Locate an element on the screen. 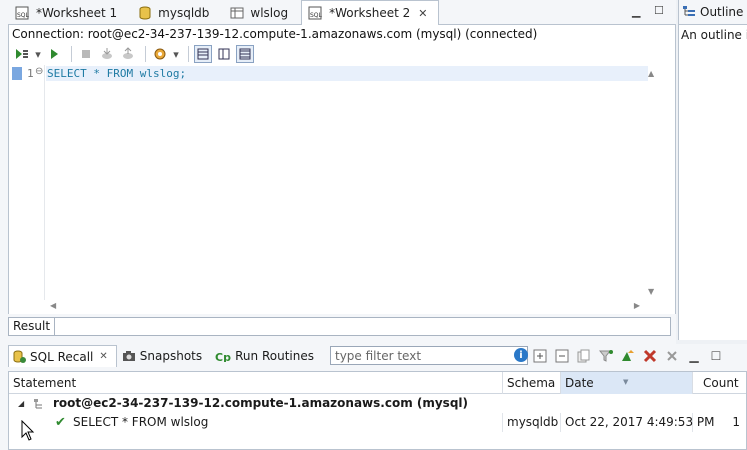  code-token: * is located at coordinates (96, 73).